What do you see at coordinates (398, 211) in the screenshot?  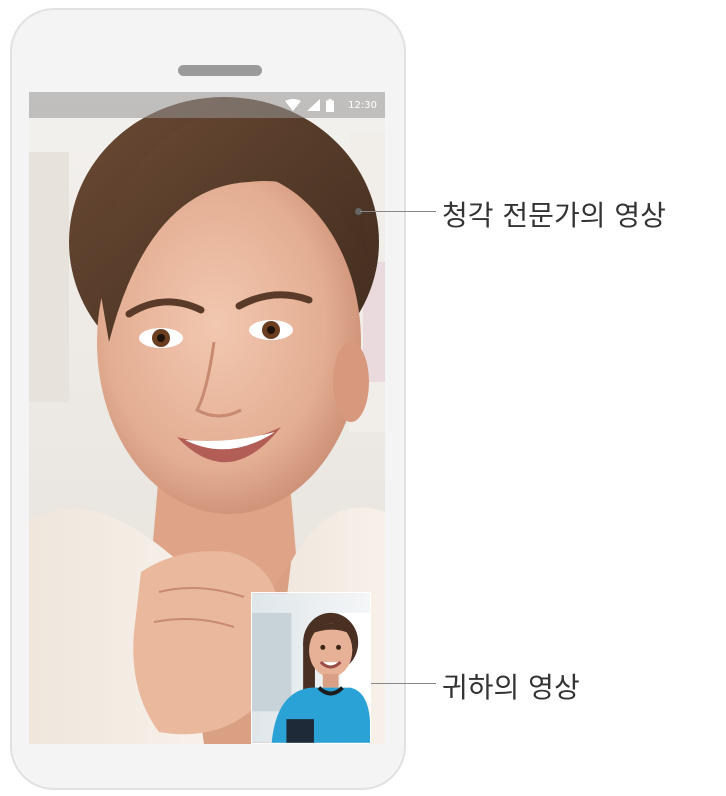 I see `specialist-callout-line` at bounding box center [398, 211].